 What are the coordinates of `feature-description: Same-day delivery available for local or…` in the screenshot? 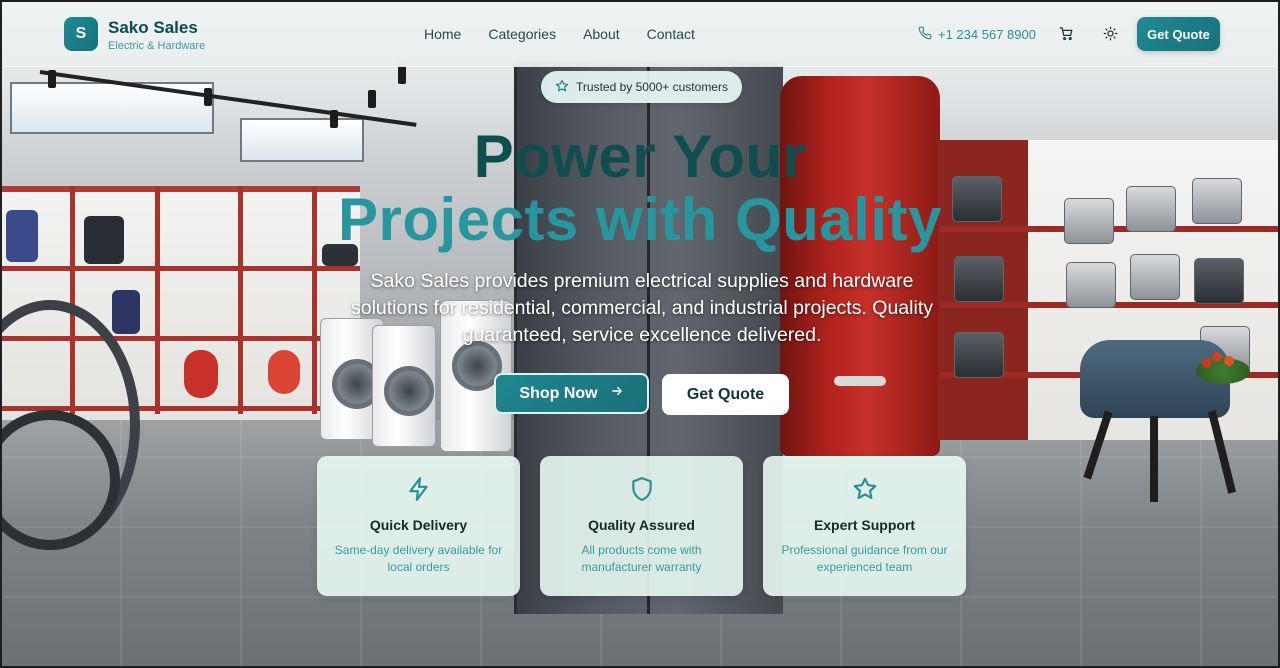 It's located at (418, 558).